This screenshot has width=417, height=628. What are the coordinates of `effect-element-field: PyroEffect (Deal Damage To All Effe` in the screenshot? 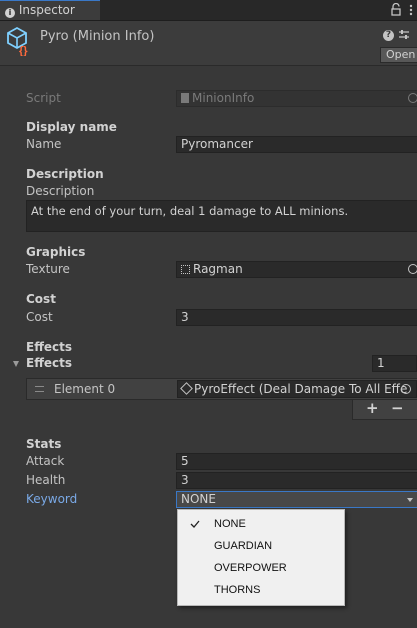 It's located at (297, 389).